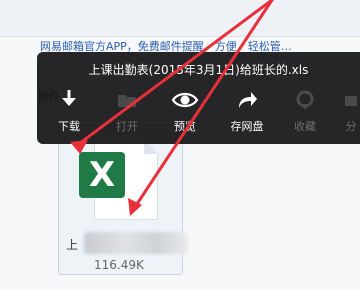 Image resolution: width=360 pixels, height=290 pixels. I want to click on folder-icon, so click(127, 101).